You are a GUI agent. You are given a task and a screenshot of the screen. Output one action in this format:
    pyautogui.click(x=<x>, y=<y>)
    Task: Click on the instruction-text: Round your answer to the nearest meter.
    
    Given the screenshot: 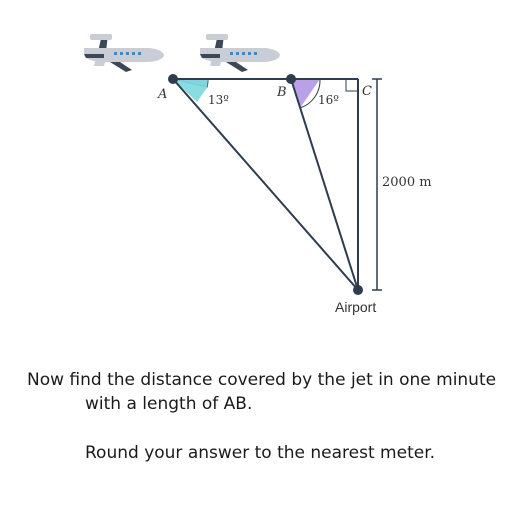 What is the action you would take?
    pyautogui.click(x=260, y=453)
    